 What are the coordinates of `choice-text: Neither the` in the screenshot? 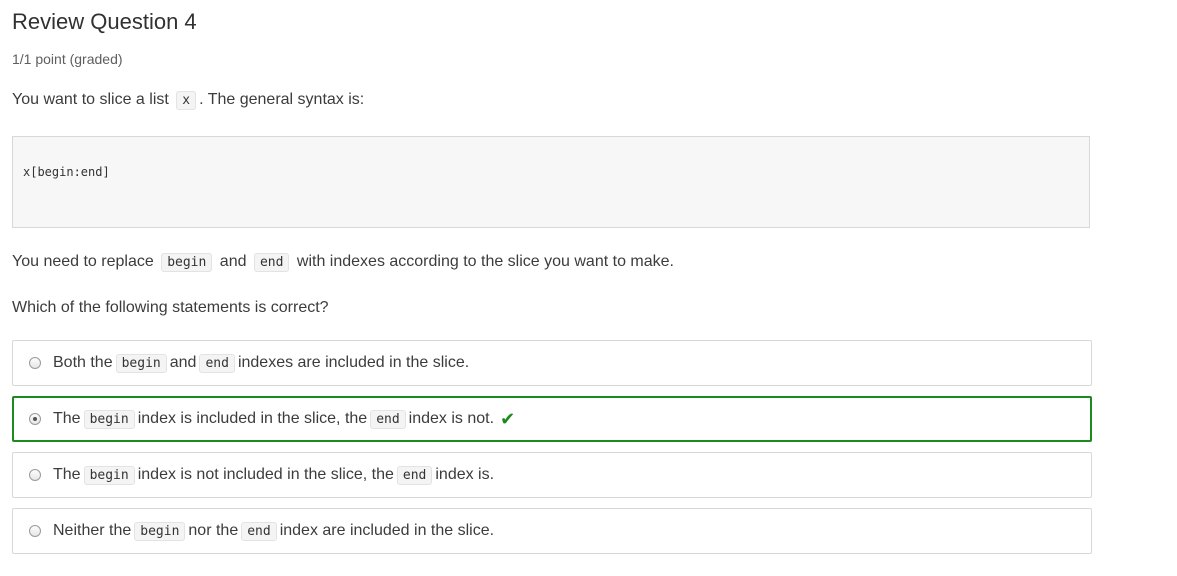 It's located at (92, 530).